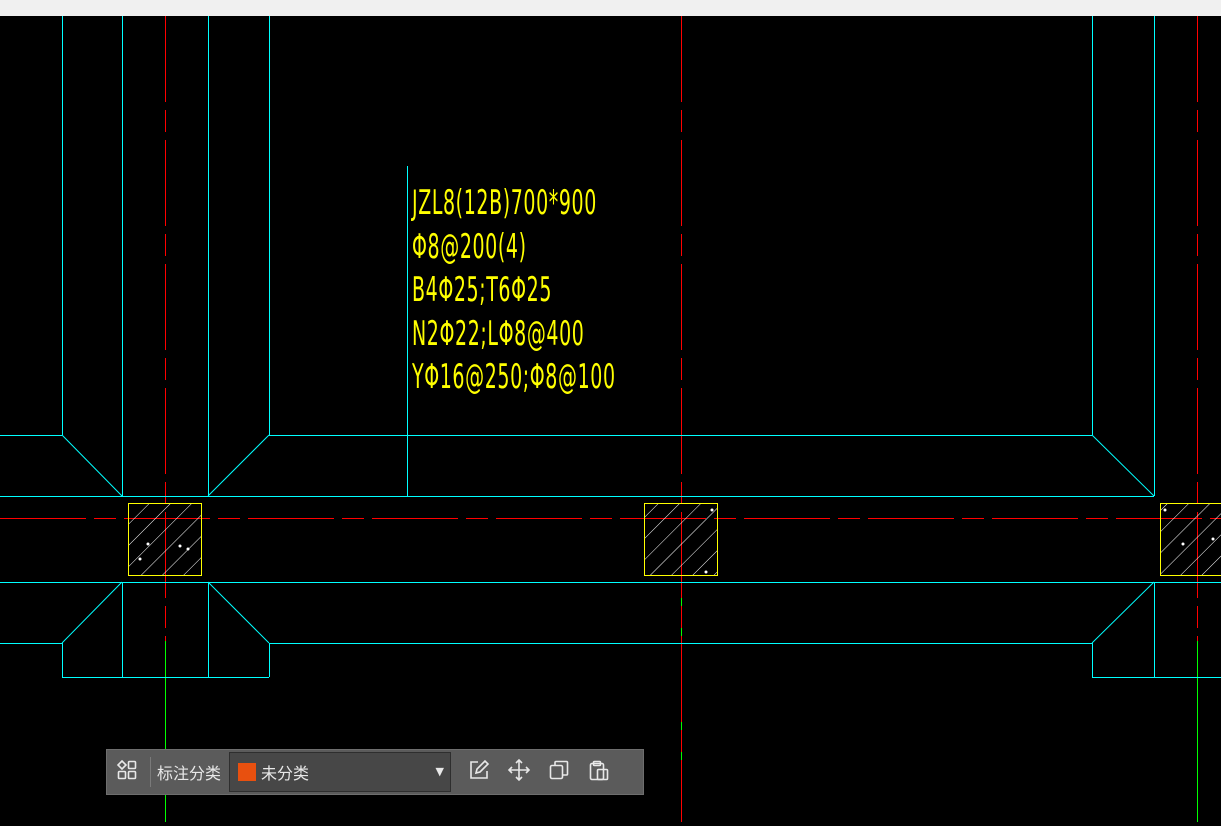 Image resolution: width=1221 pixels, height=826 pixels. What do you see at coordinates (150, 772) in the screenshot?
I see `toolbar-divider` at bounding box center [150, 772].